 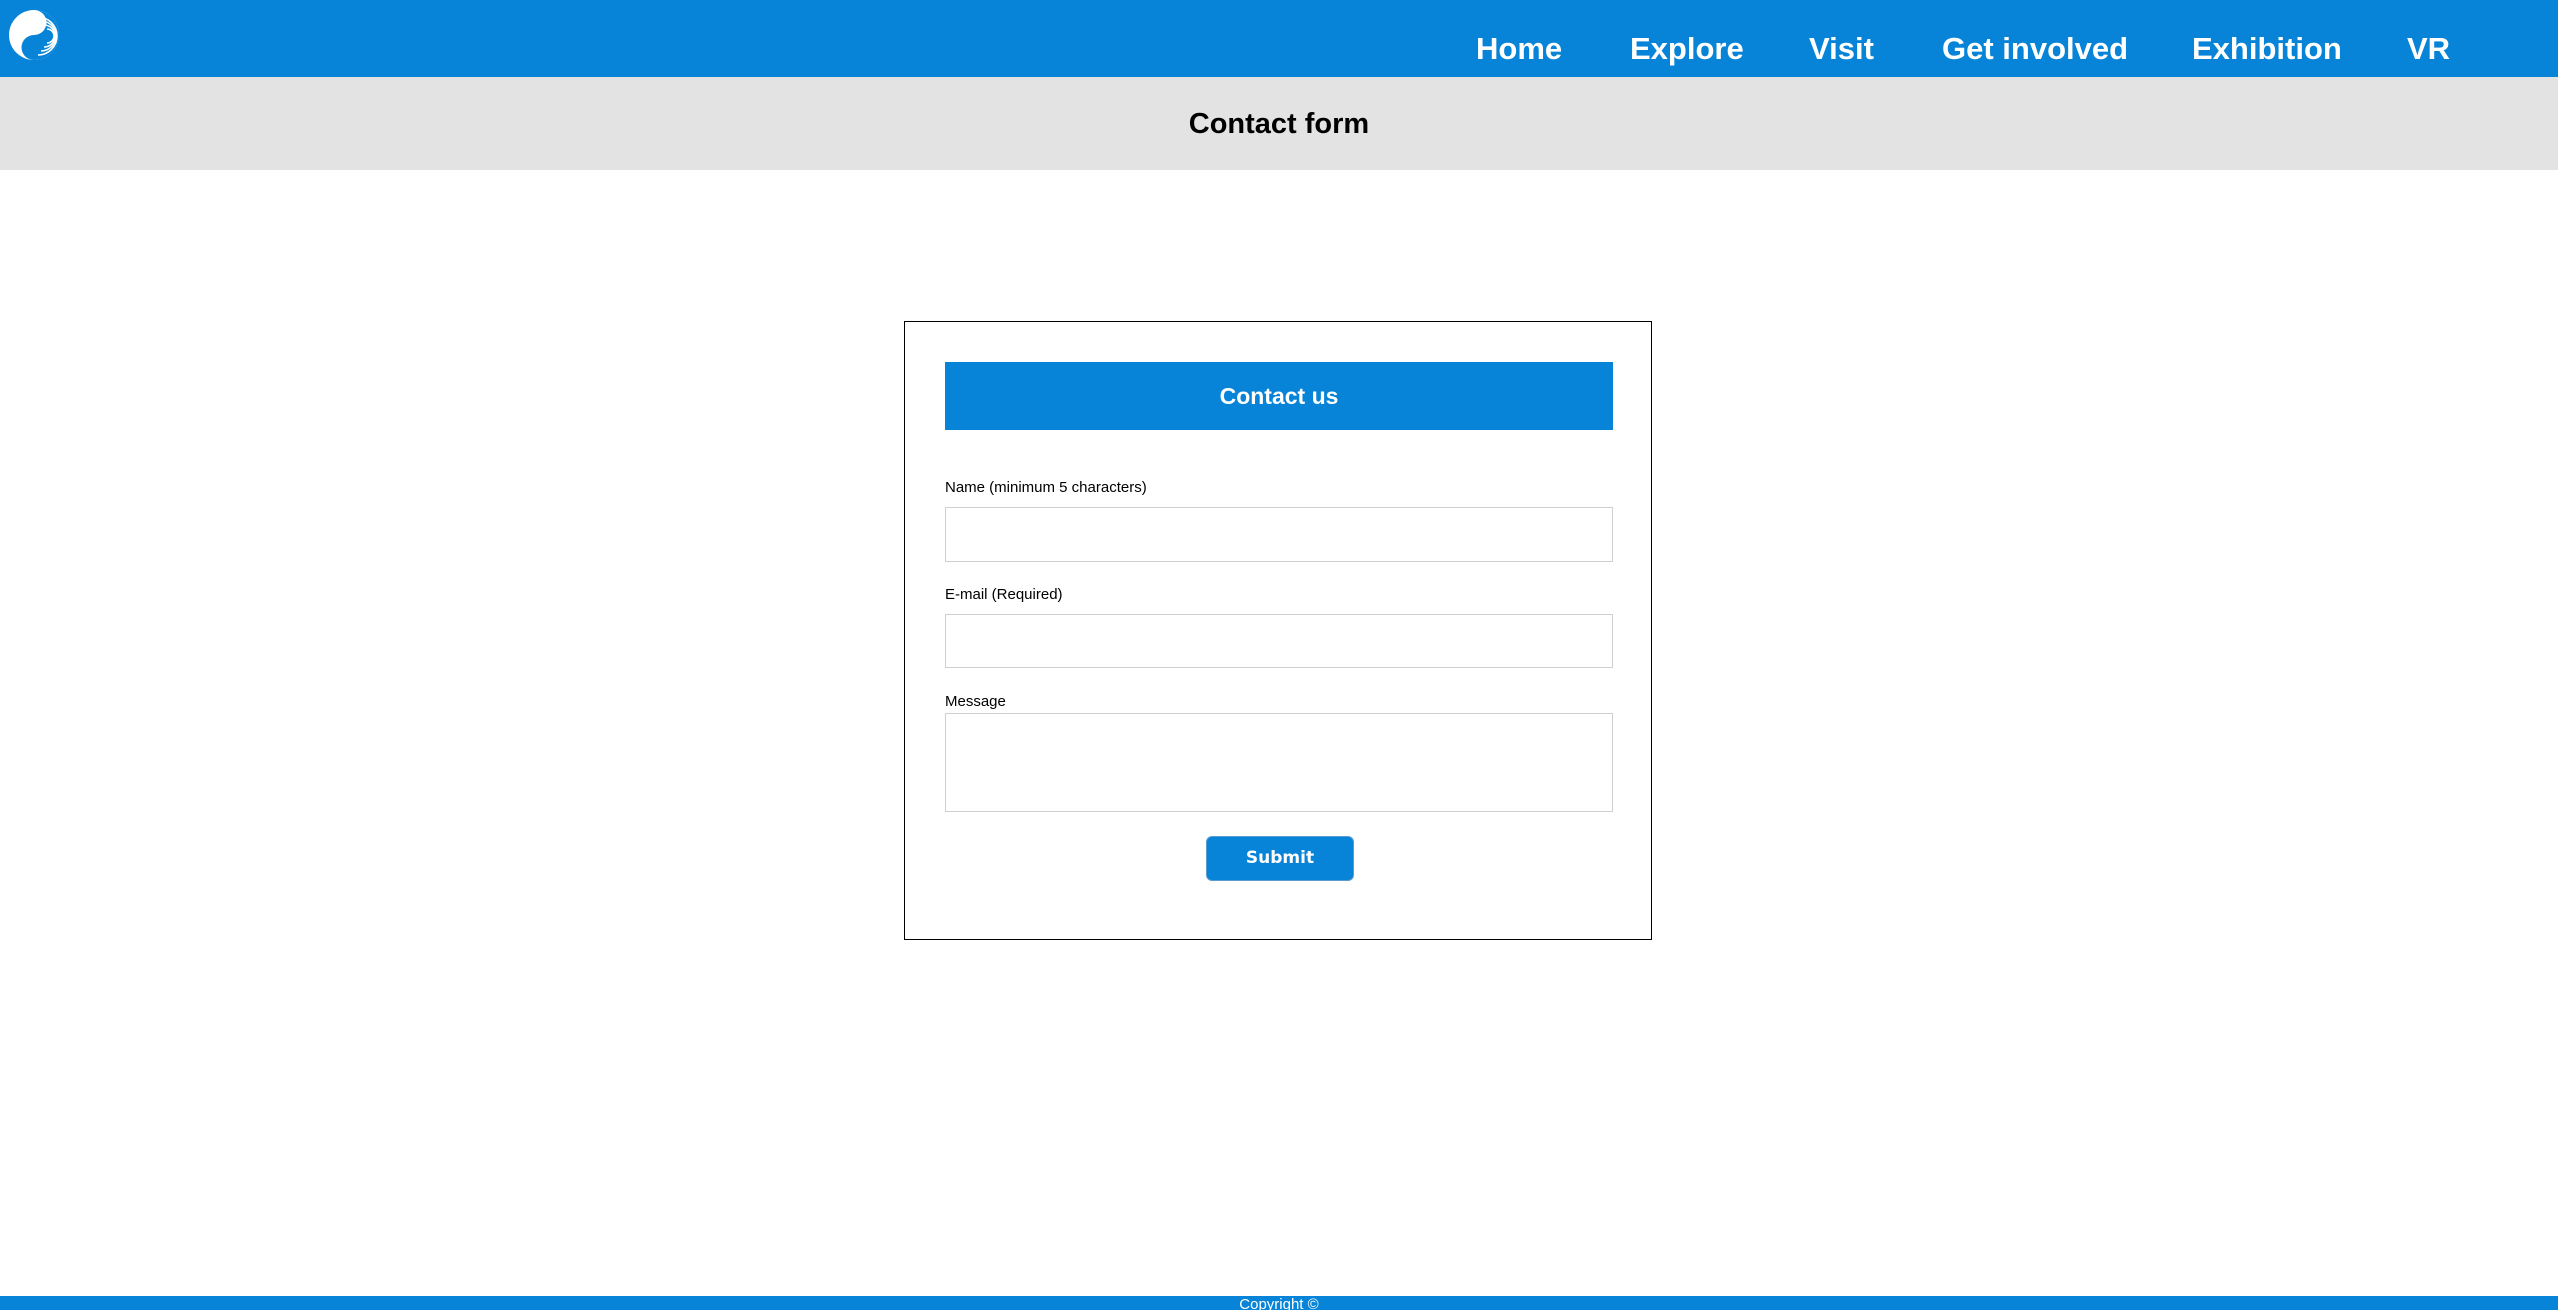 I want to click on nav-get-involved: Get involved, so click(x=2035, y=49).